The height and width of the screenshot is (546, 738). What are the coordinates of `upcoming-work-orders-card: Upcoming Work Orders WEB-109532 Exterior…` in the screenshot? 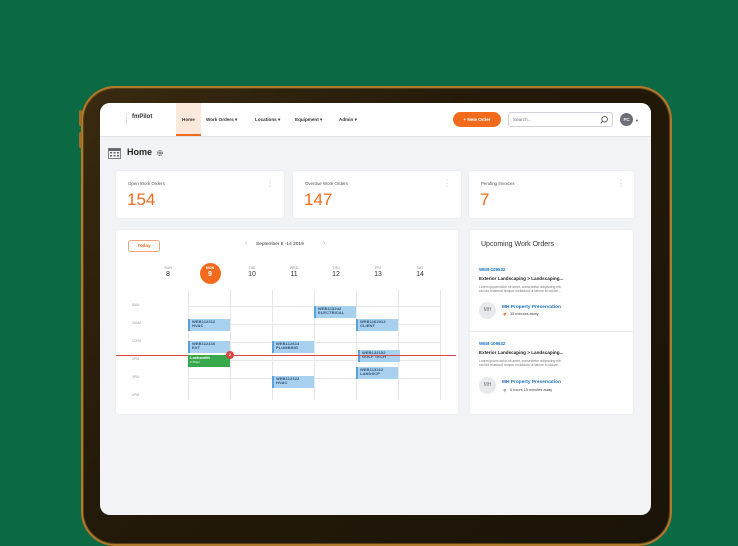 It's located at (551, 322).